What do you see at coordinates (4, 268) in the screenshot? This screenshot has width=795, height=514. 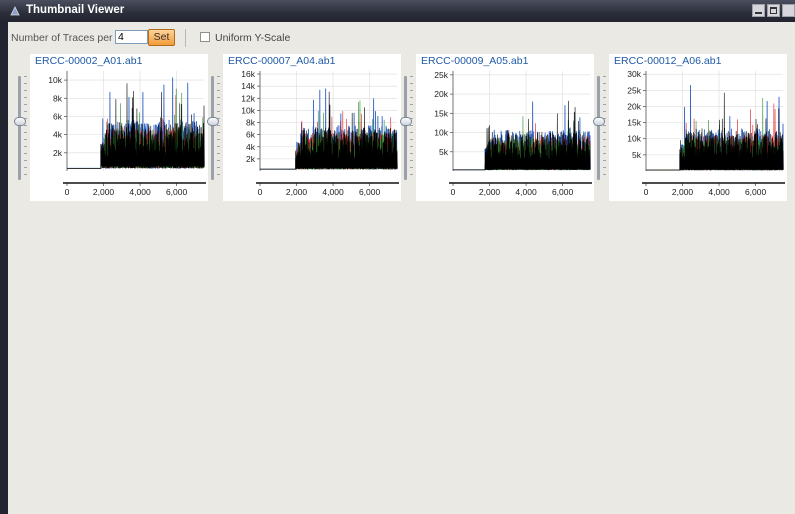 I see `window-left-edge` at bounding box center [4, 268].